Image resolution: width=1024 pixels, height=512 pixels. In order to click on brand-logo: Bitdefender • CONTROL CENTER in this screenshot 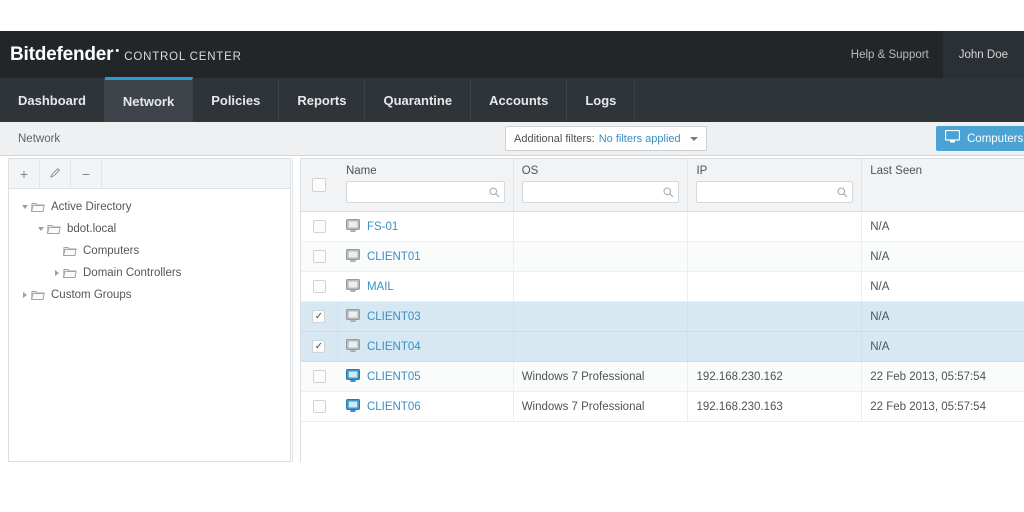, I will do `click(126, 55)`.